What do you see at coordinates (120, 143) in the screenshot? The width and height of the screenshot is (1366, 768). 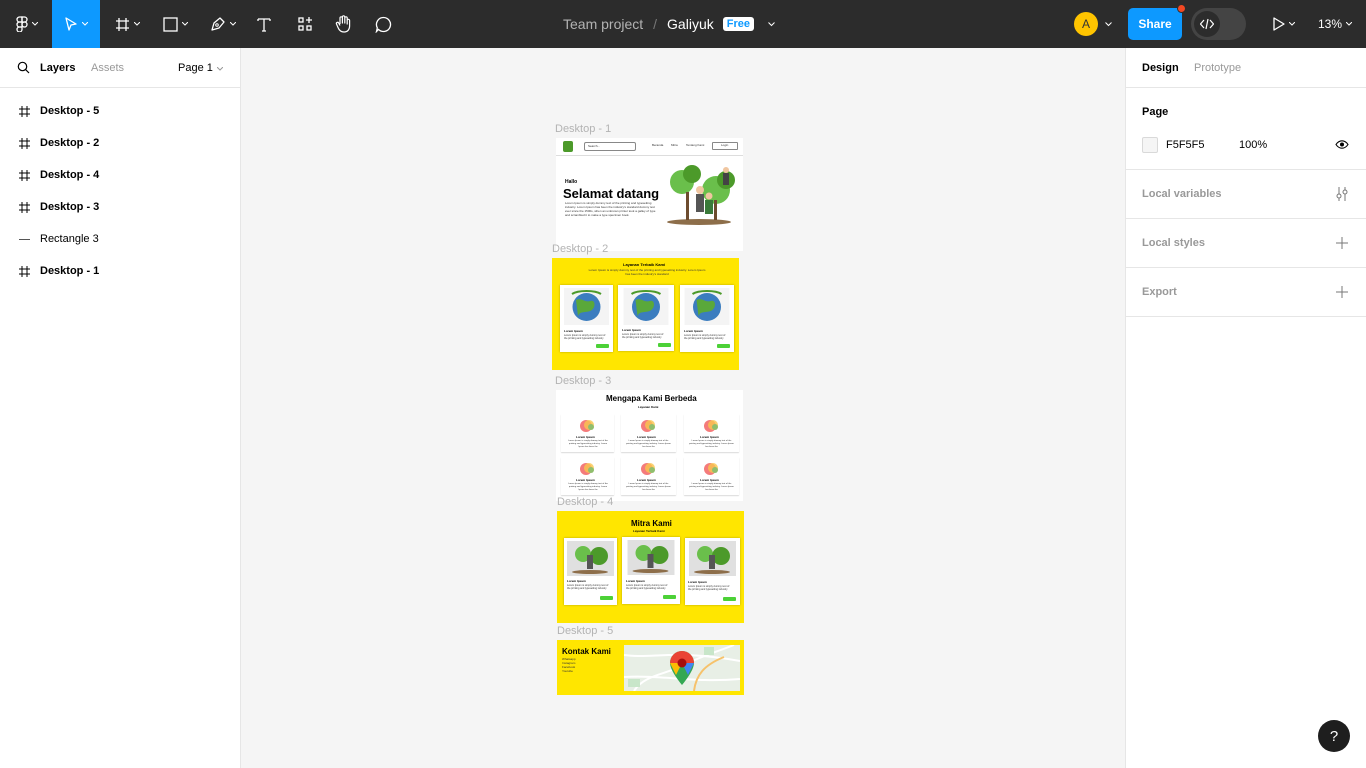 I see `layer-item: Desktop - 2` at bounding box center [120, 143].